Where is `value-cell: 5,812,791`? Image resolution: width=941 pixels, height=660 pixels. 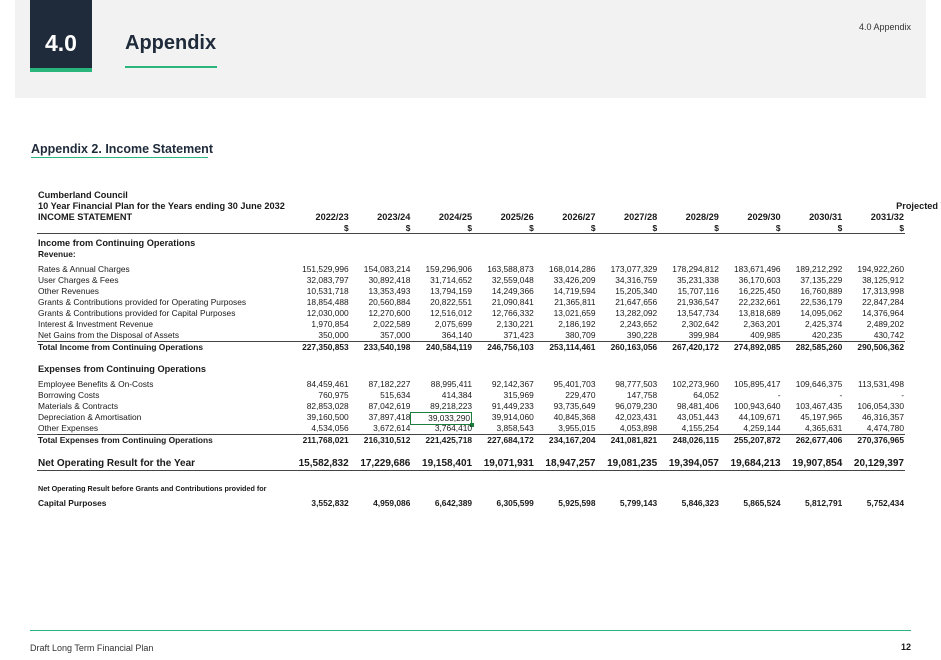 value-cell: 5,812,791 is located at coordinates (811, 503).